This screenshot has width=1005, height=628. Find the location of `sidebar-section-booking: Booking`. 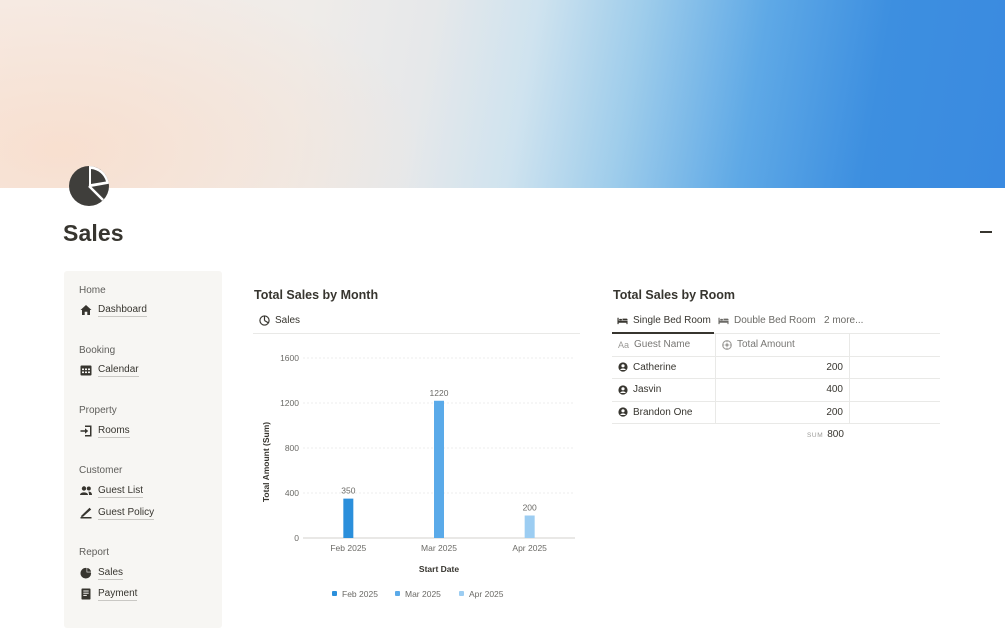

sidebar-section-booking: Booking is located at coordinates (97, 350).